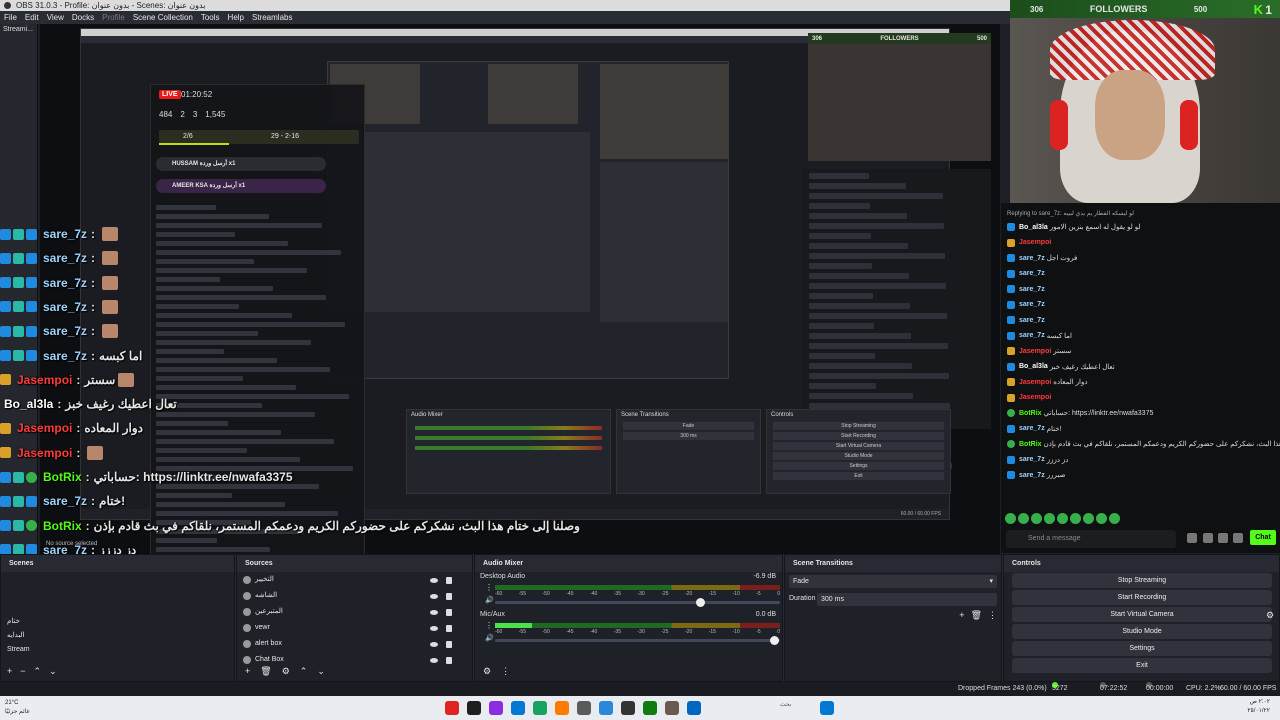  I want to click on source-settings-icon: ⚙, so click(286, 671).